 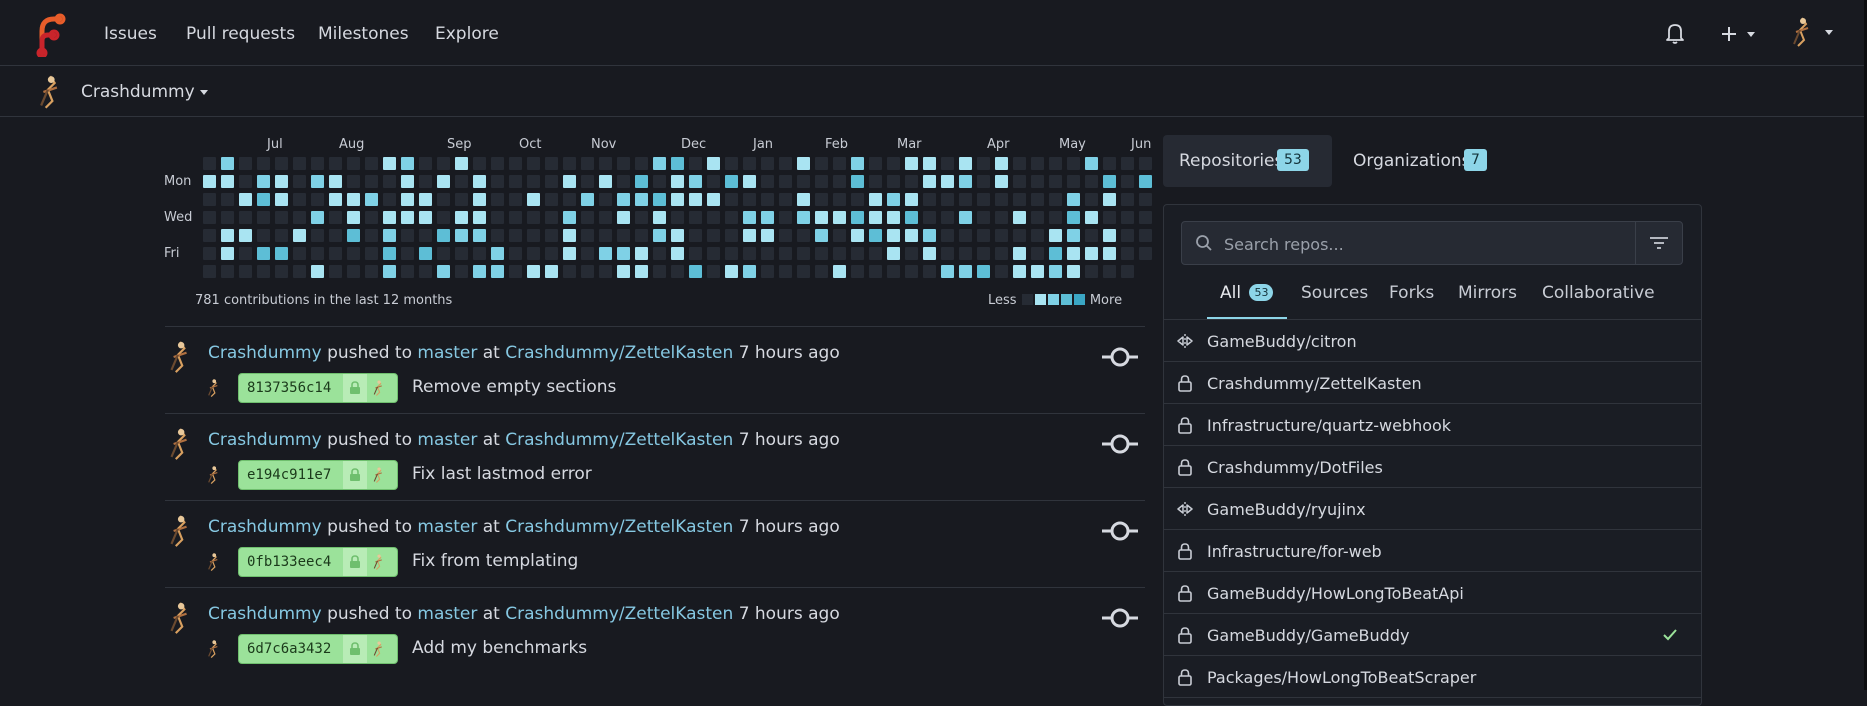 I want to click on avatar, so click(x=179, y=444).